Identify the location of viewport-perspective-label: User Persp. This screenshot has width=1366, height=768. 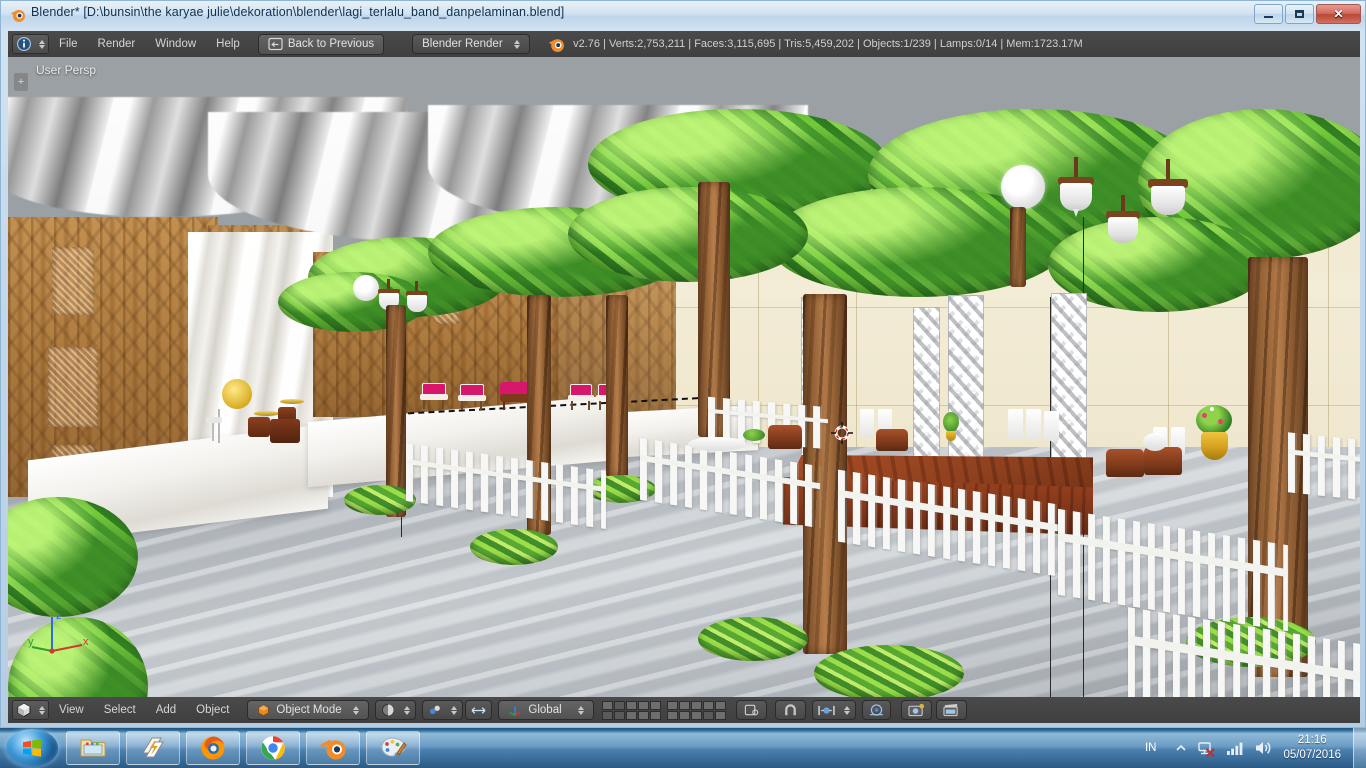
(66, 70).